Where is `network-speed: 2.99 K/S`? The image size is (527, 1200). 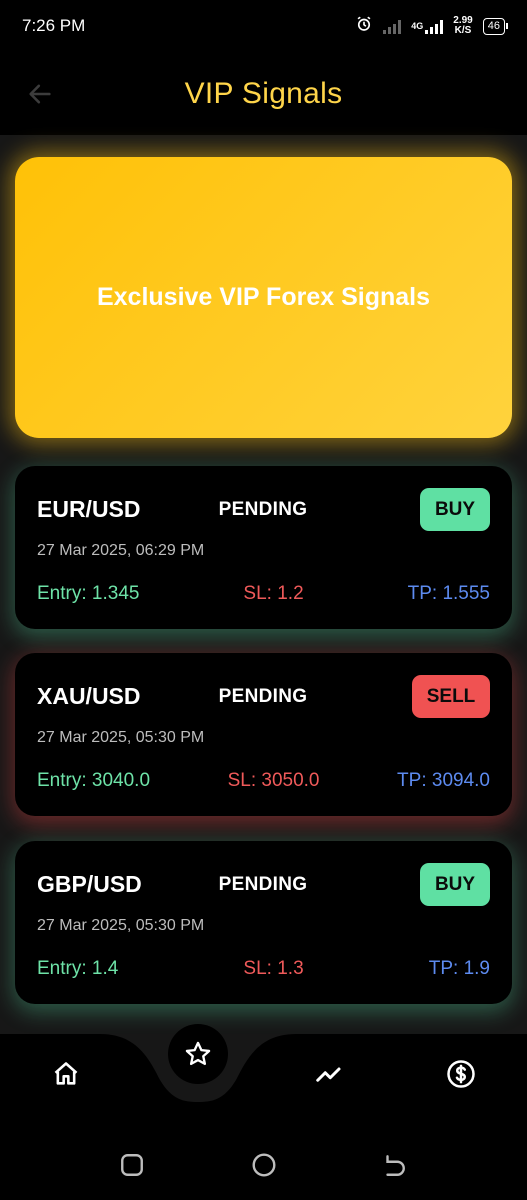
network-speed: 2.99 K/S is located at coordinates (462, 26).